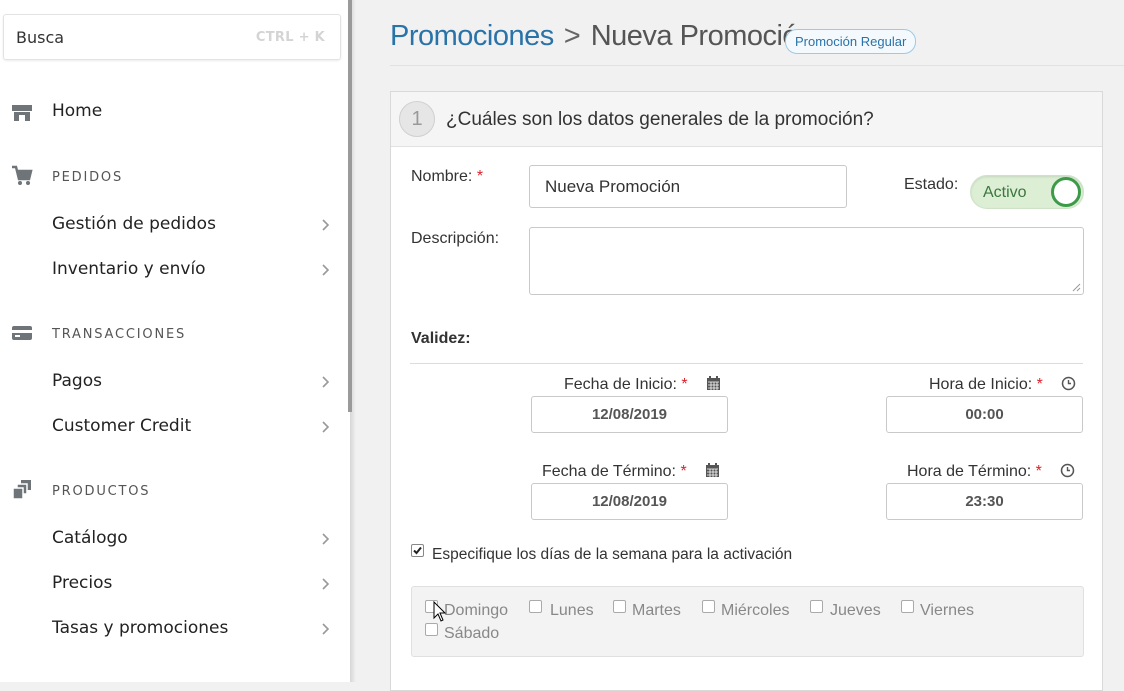 This screenshot has width=1124, height=691. What do you see at coordinates (981, 384) in the screenshot?
I see `start-time-label-text: Hora de Inicio:` at bounding box center [981, 384].